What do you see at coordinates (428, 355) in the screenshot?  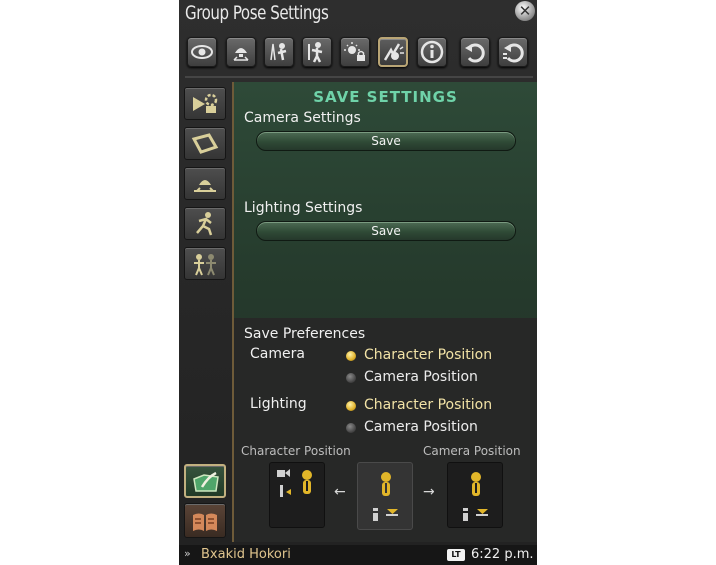 I see `camera-pref-character-option: Character Position` at bounding box center [428, 355].